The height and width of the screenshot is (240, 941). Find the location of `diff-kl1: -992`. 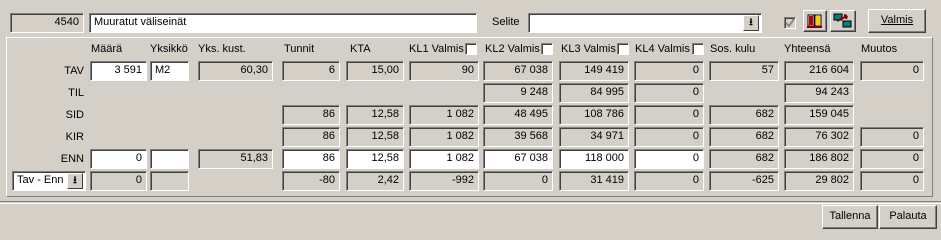

diff-kl1: -992 is located at coordinates (444, 181).